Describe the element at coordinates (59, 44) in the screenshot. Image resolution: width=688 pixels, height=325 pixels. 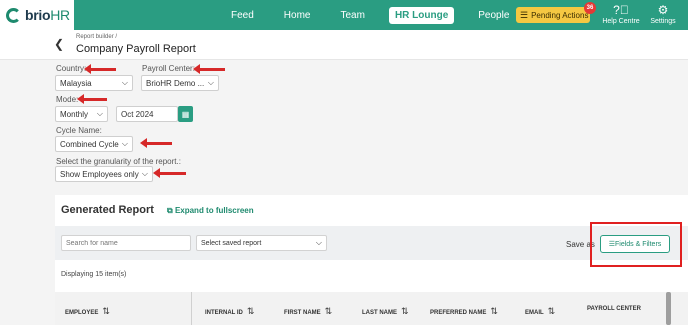
I see `back-arrow-icon: ❮` at that location.